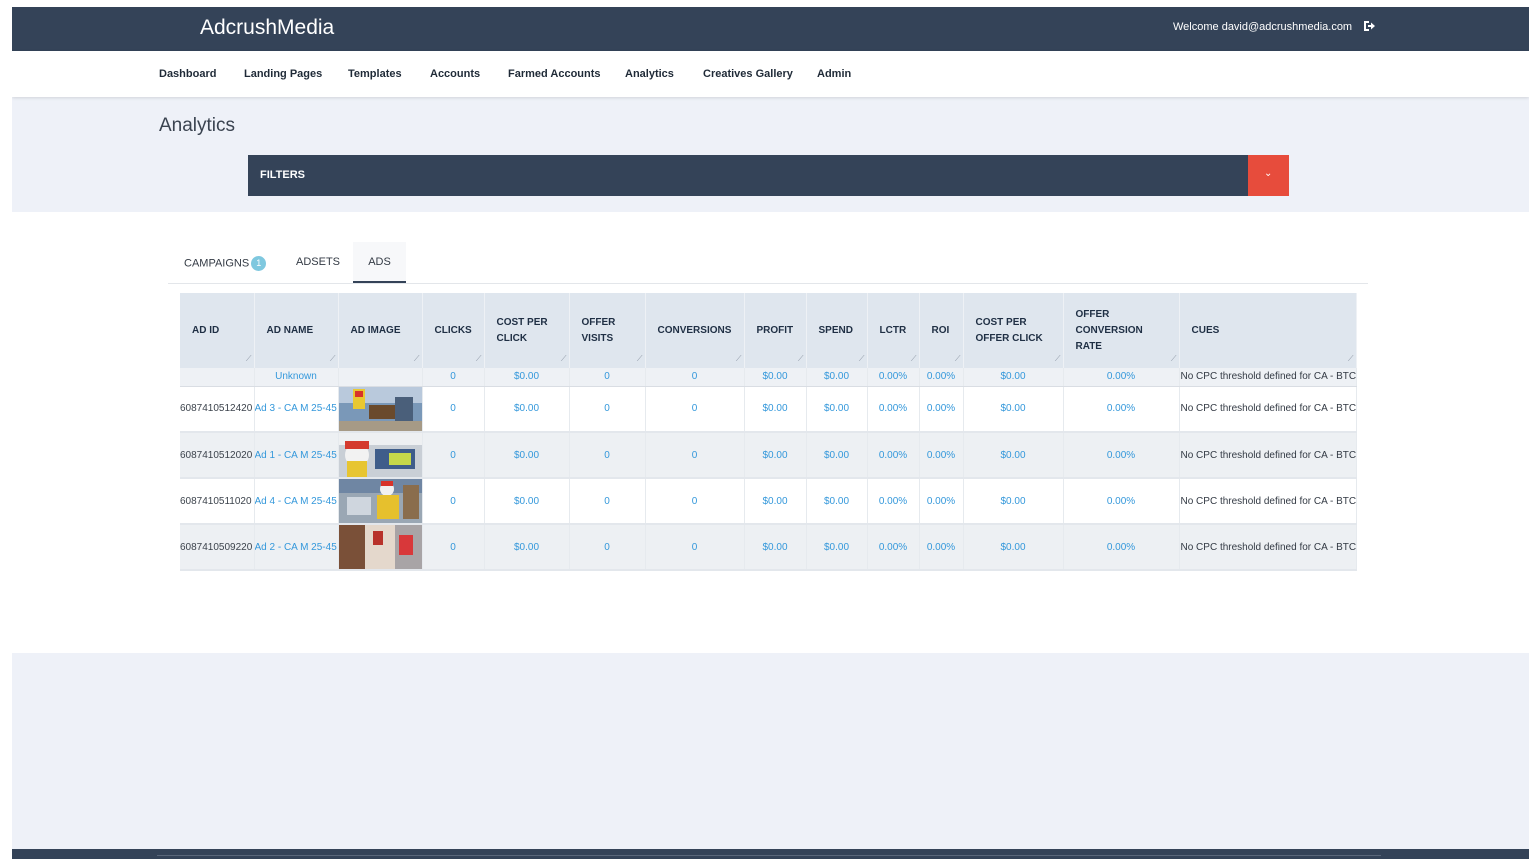 The image size is (1540, 866). Describe the element at coordinates (379, 262) in the screenshot. I see `tab-ads: ADS` at that location.